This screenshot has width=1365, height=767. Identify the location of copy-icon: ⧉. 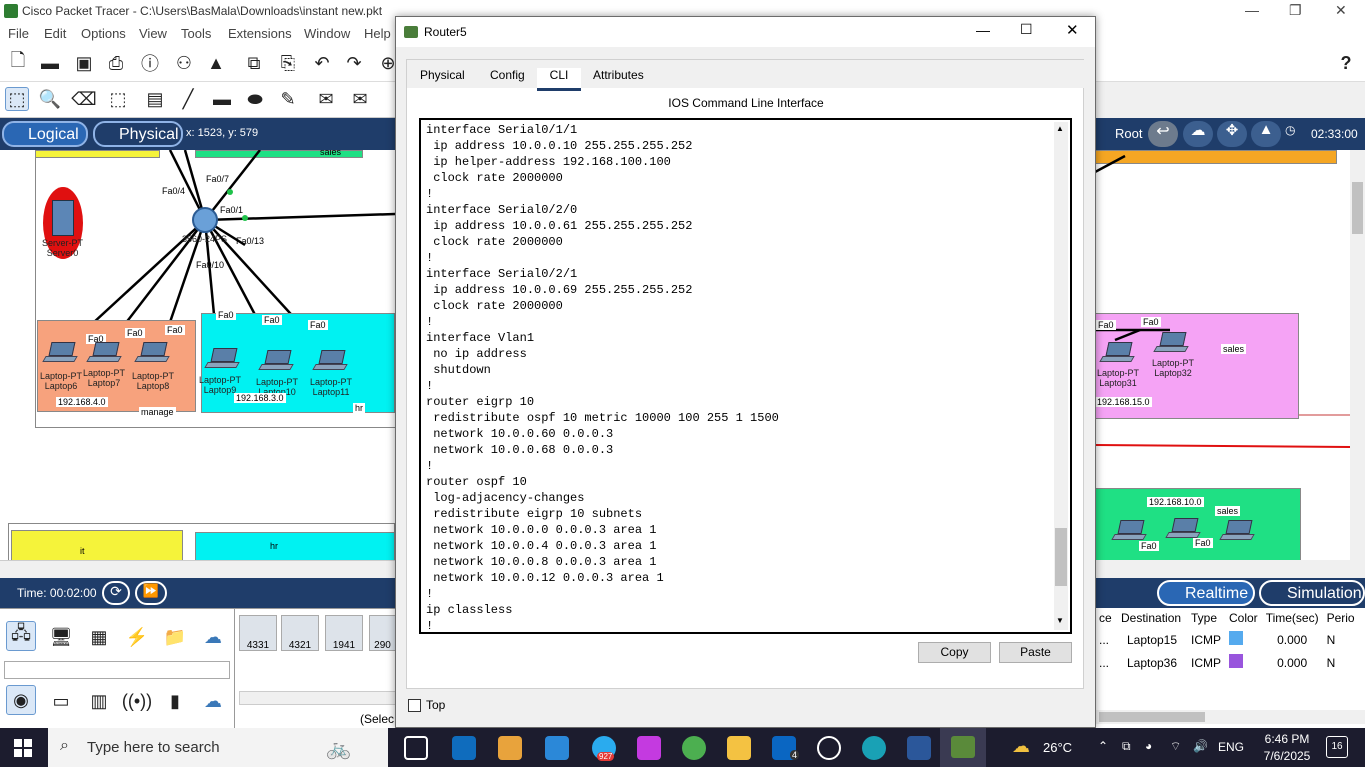
(254, 63).